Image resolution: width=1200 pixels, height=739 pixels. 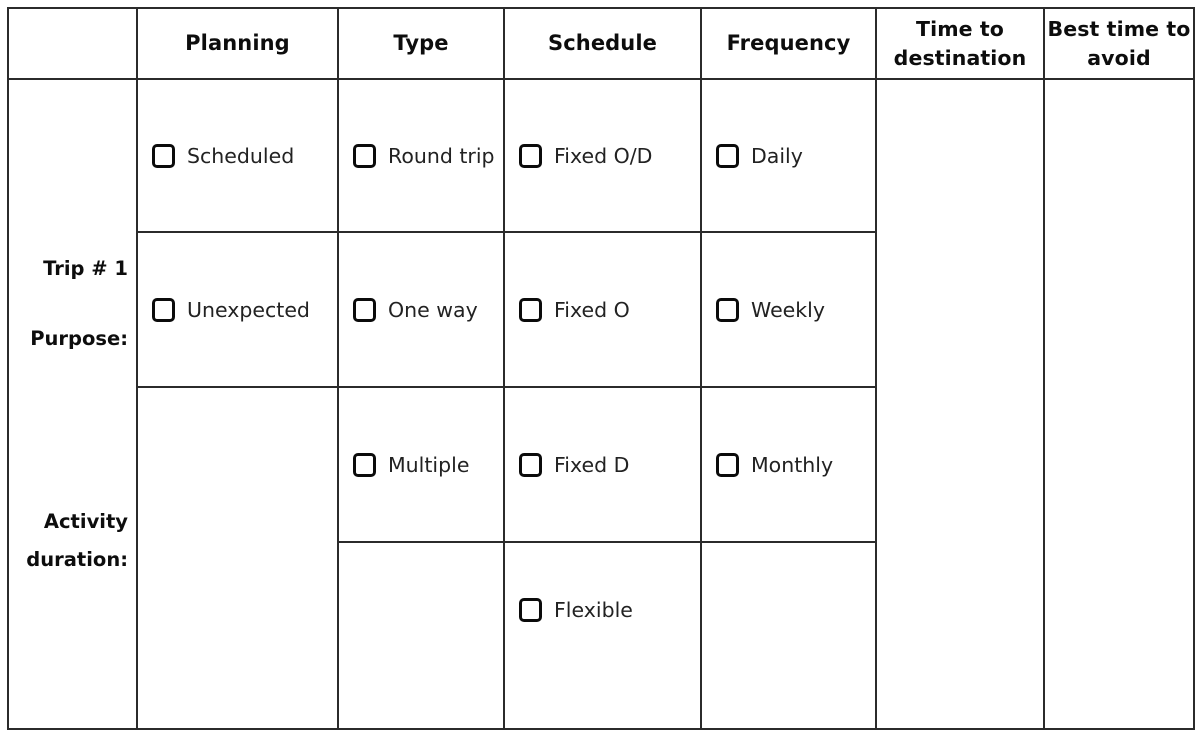 What do you see at coordinates (530, 609) in the screenshot?
I see `checkbox-flexible` at bounding box center [530, 609].